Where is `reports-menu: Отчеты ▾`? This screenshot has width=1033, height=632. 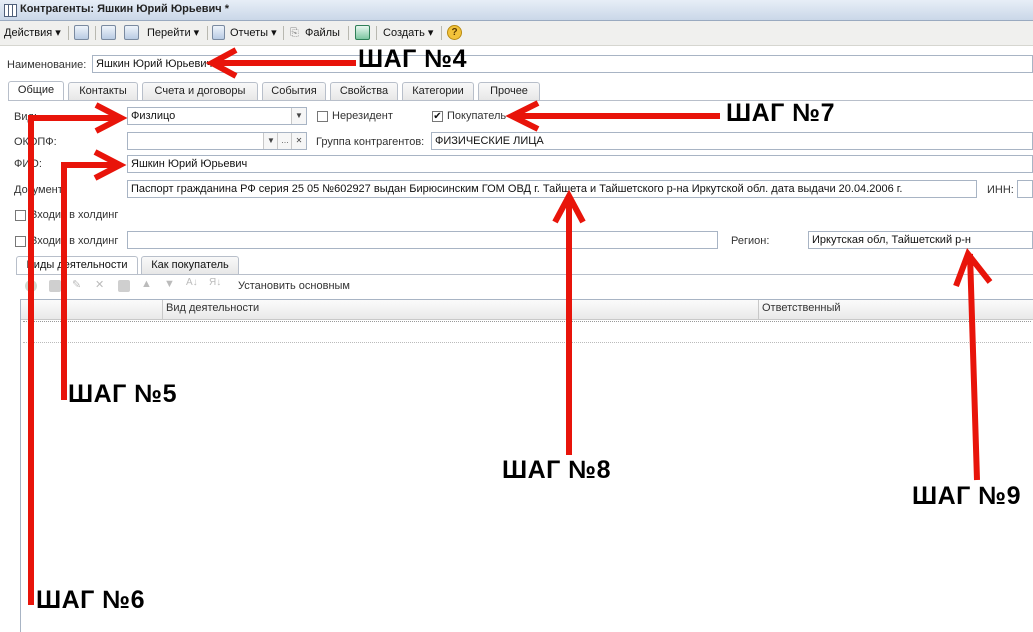
reports-menu: Отчеты ▾ is located at coordinates (253, 33).